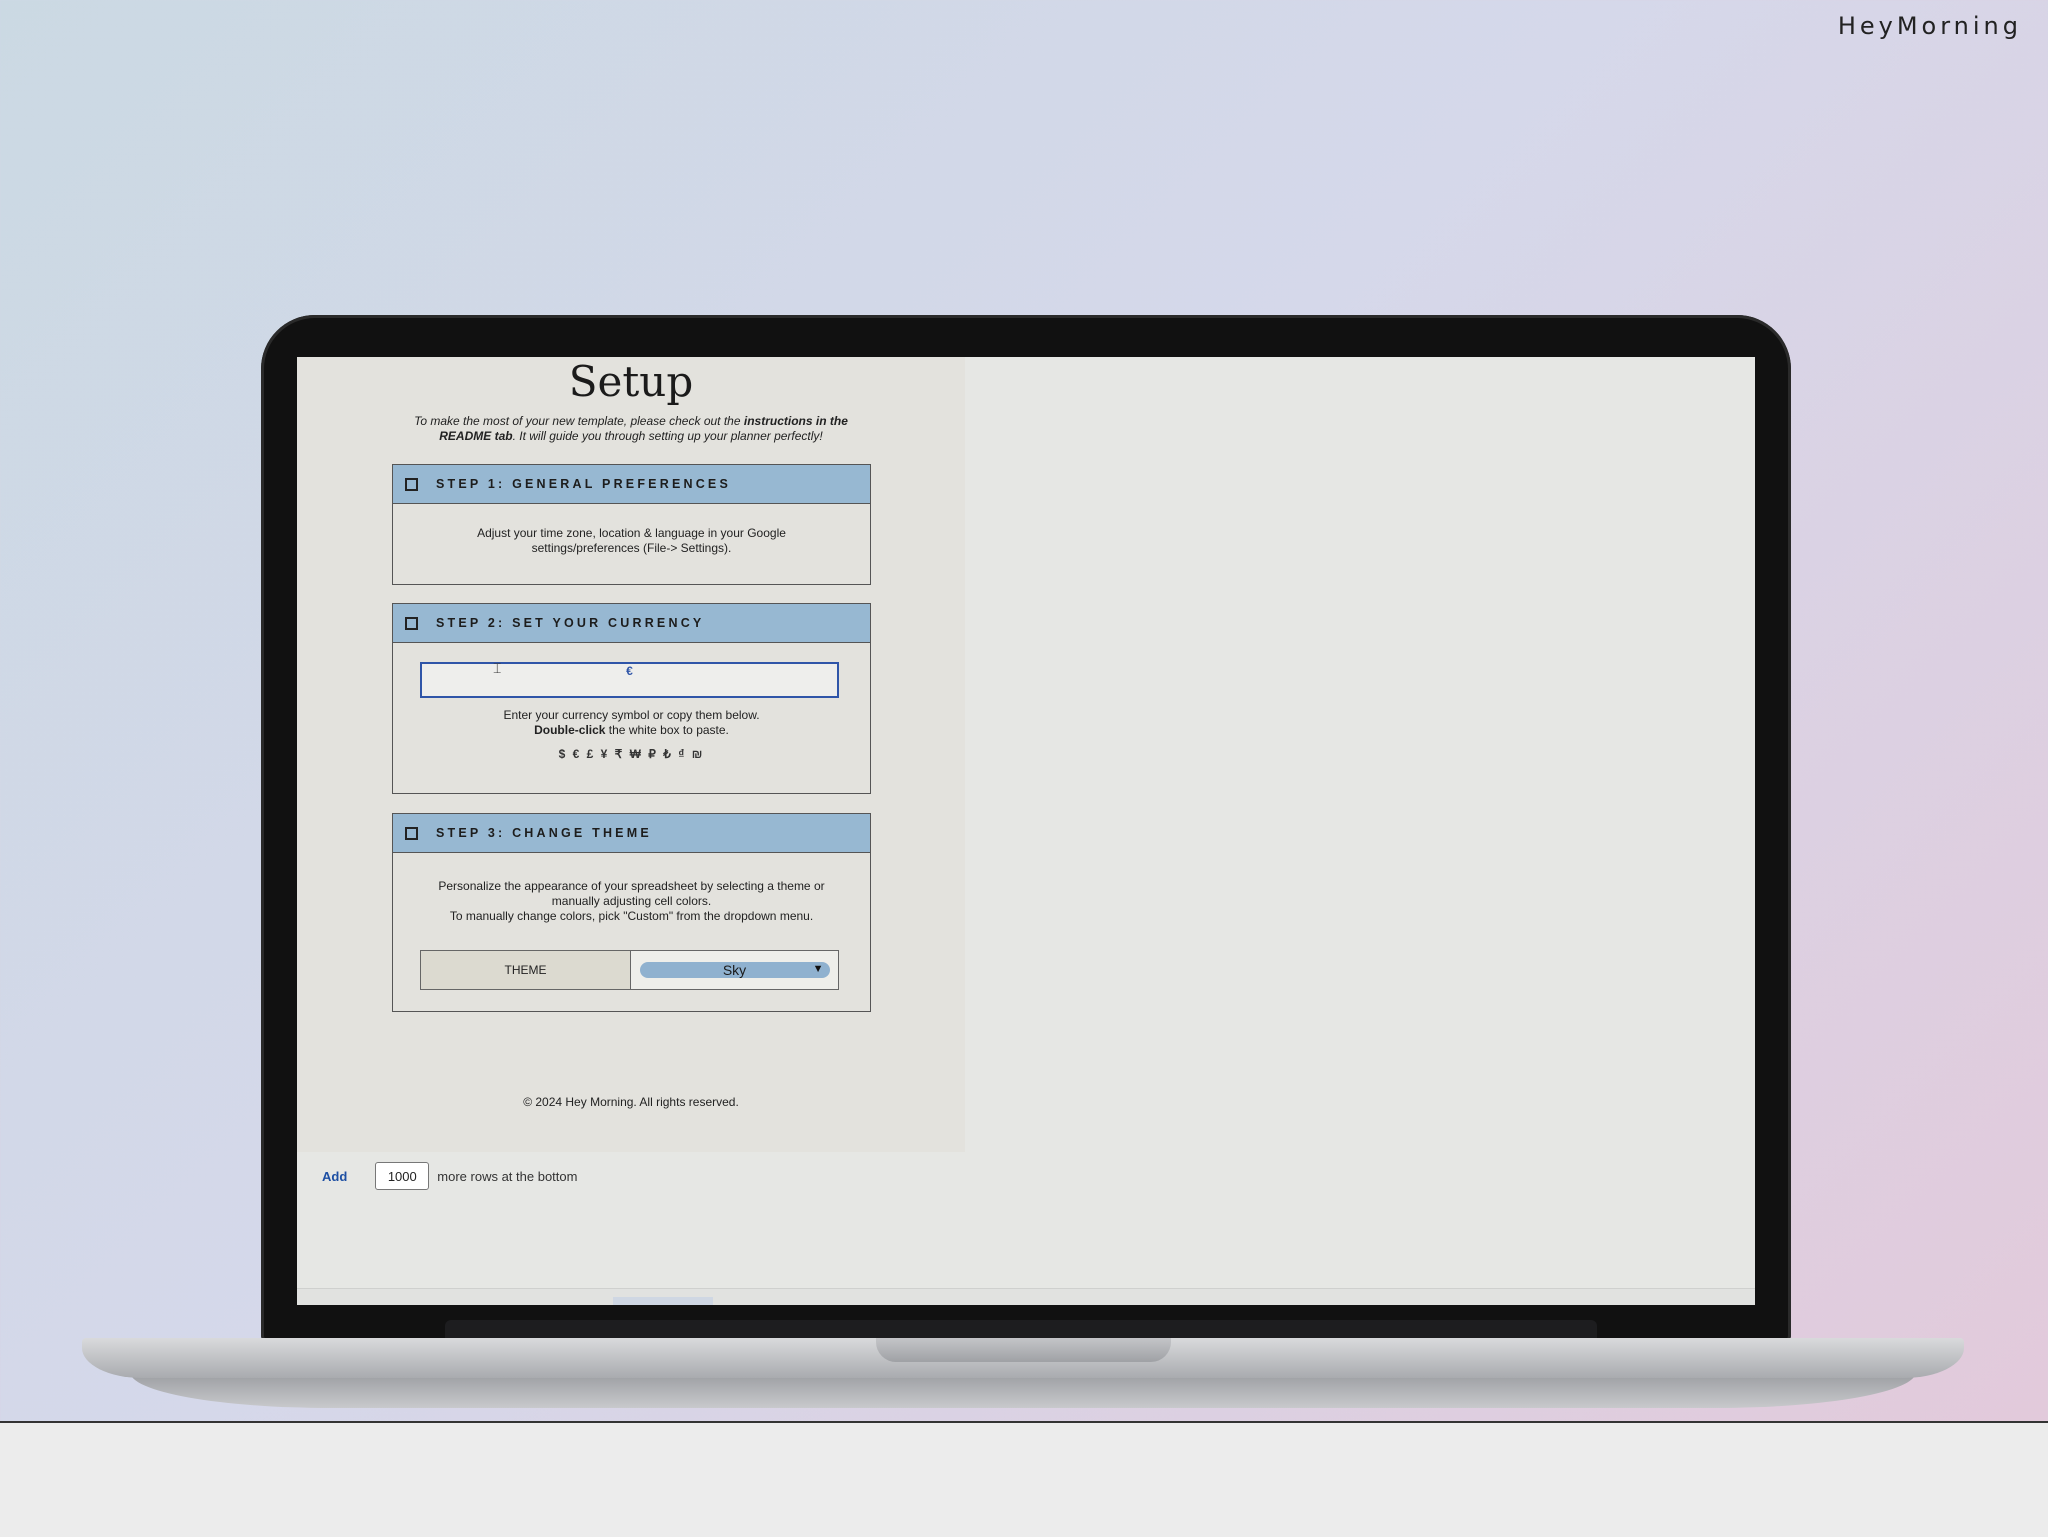  Describe the element at coordinates (1024, 1479) in the screenshot. I see `floor` at that location.